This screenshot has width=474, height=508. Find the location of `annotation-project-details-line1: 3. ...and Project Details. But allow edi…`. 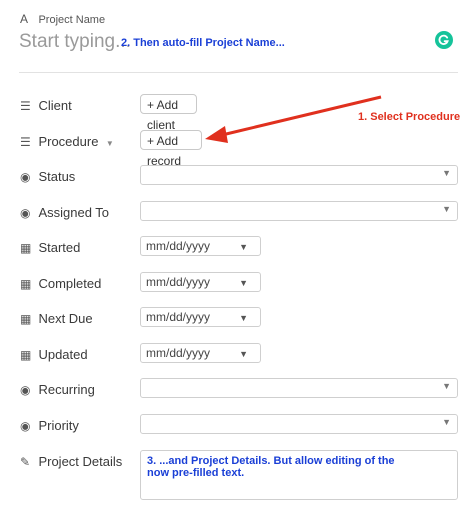

annotation-project-details-line1: 3. ...and Project Details. But allow edi… is located at coordinates (271, 461).